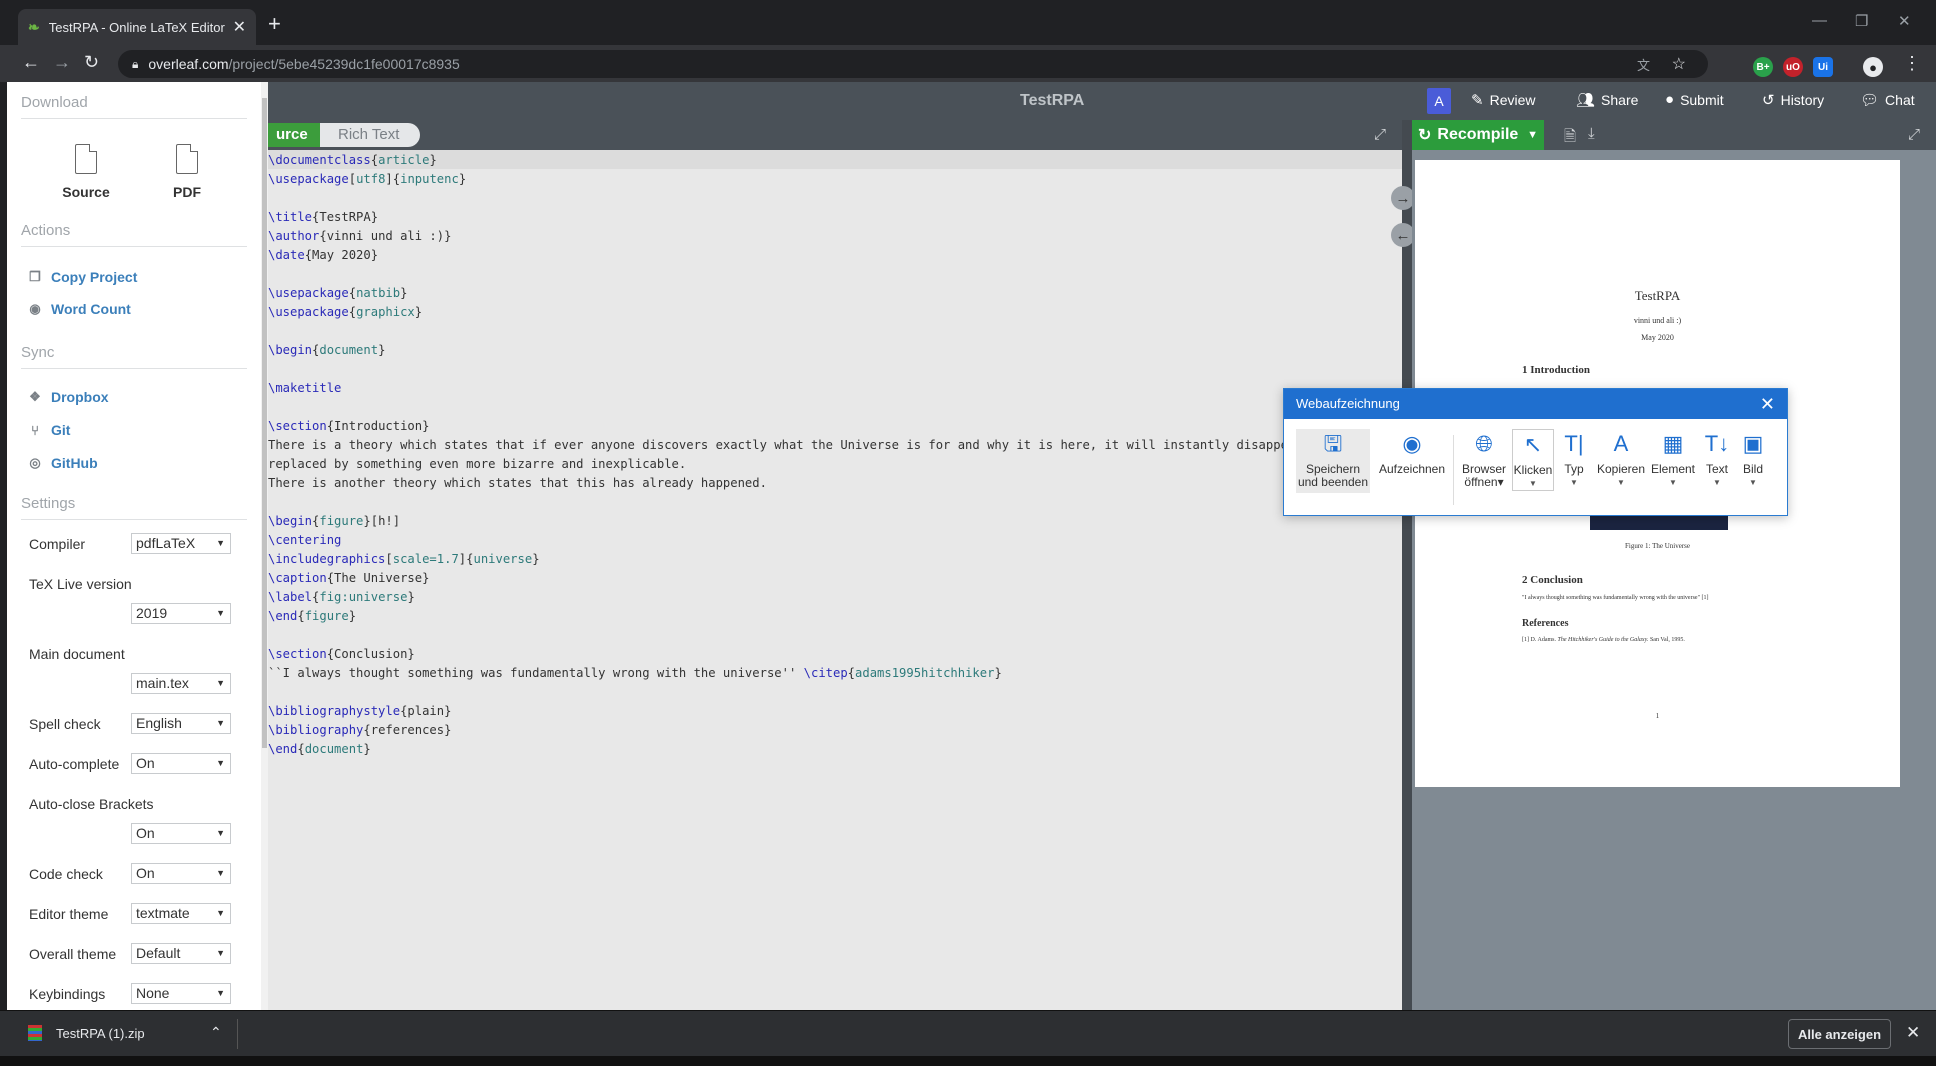 This screenshot has height=1066, width=1936. Describe the element at coordinates (1052, 101) in the screenshot. I see `project-title: TestRPA` at that location.